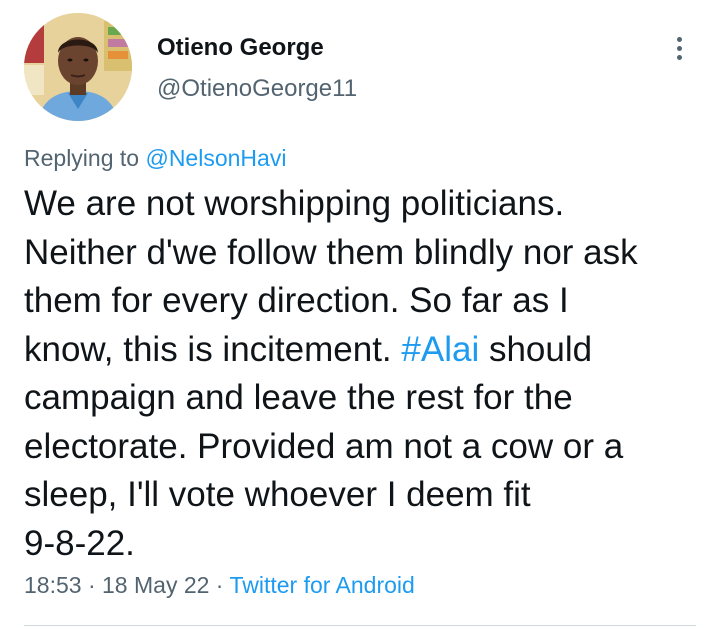  I want to click on tweet-date: 18 May 22, so click(155, 585).